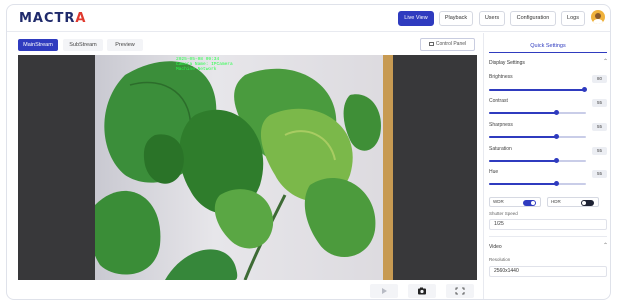 This screenshot has width=617, height=304. What do you see at coordinates (125, 45) in the screenshot?
I see `tab-preview: Preview` at bounding box center [125, 45].